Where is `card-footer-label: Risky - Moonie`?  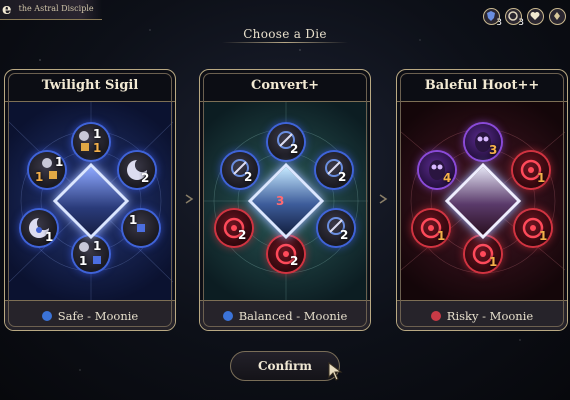
card-footer-label: Risky - Moonie is located at coordinates (490, 315).